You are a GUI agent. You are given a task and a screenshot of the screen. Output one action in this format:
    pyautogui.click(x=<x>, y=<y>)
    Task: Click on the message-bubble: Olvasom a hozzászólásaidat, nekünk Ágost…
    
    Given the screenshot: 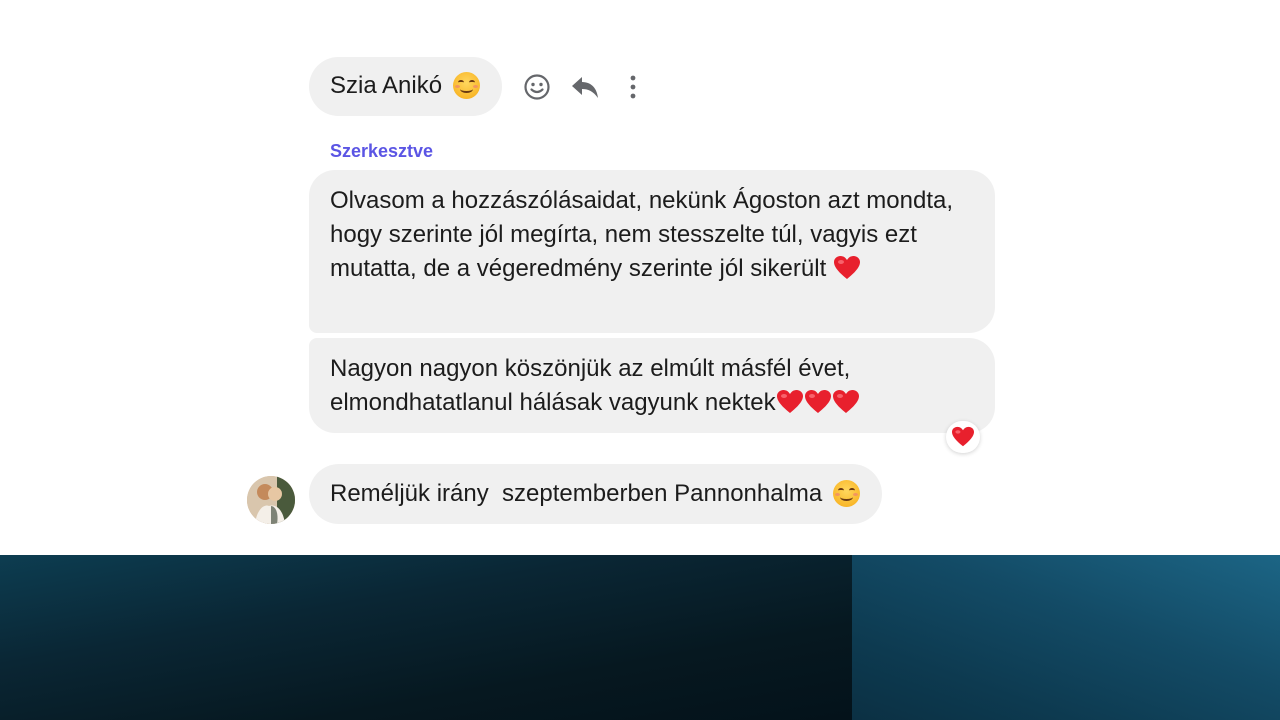 What is the action you would take?
    pyautogui.click(x=652, y=251)
    